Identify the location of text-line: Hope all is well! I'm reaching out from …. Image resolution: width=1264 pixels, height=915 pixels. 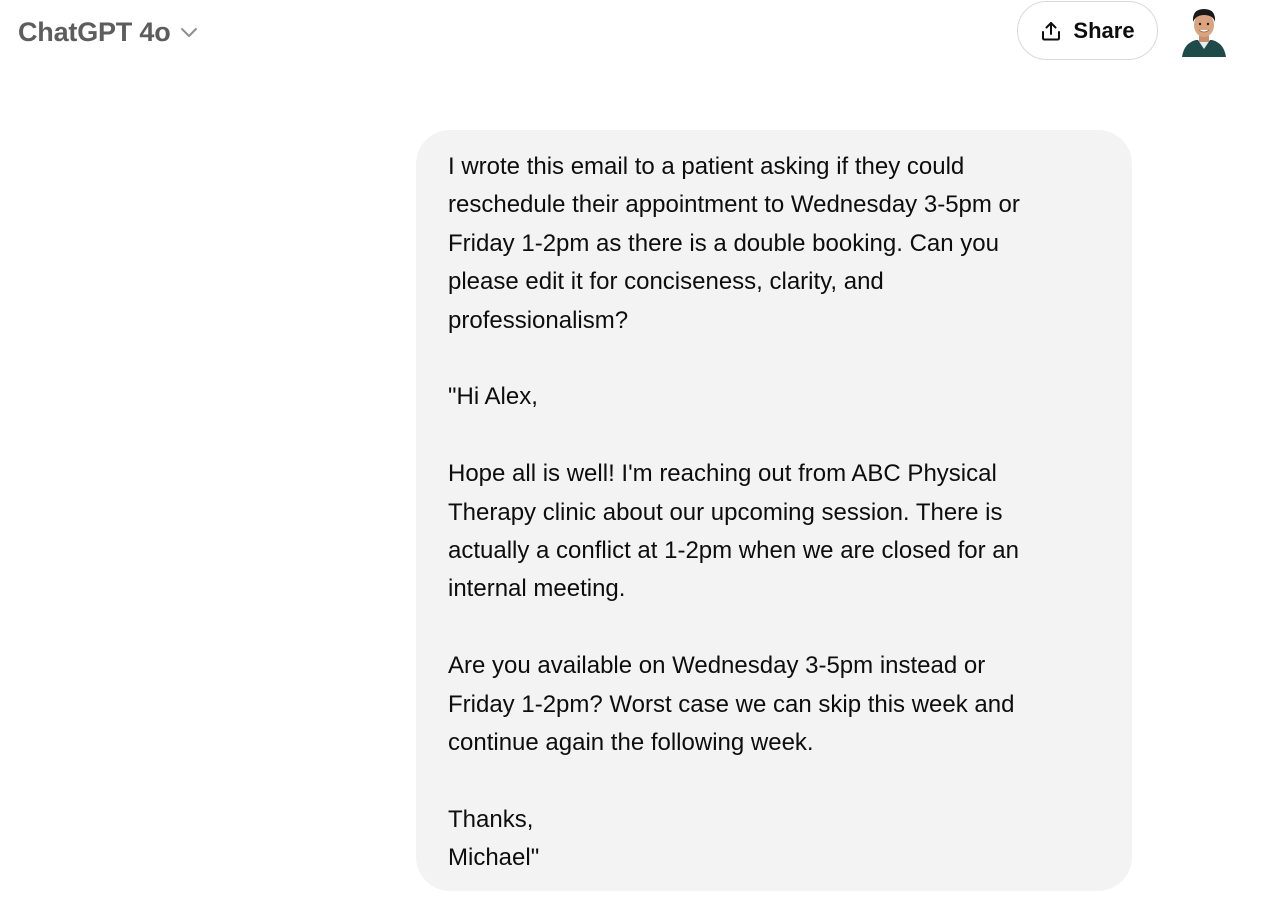
(722, 474).